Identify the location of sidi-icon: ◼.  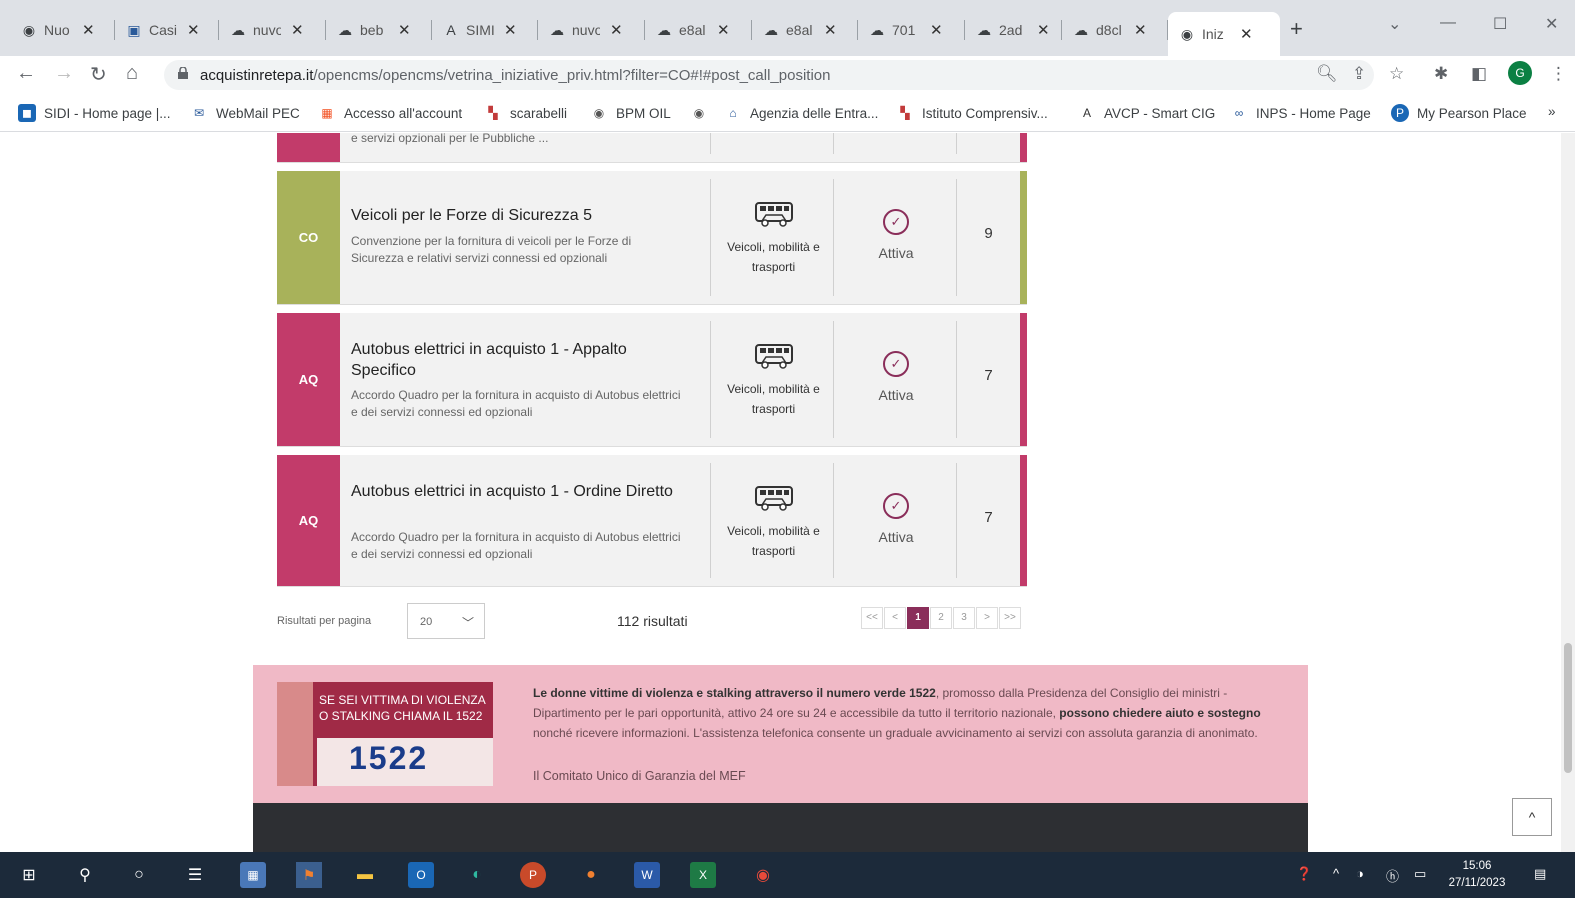
(27, 113).